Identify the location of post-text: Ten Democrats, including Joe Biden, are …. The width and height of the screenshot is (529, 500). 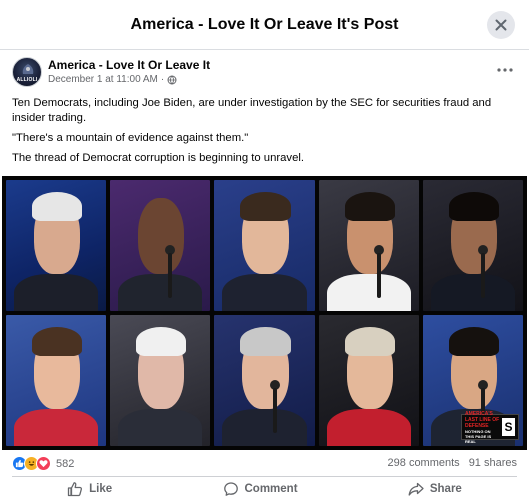
(264, 133).